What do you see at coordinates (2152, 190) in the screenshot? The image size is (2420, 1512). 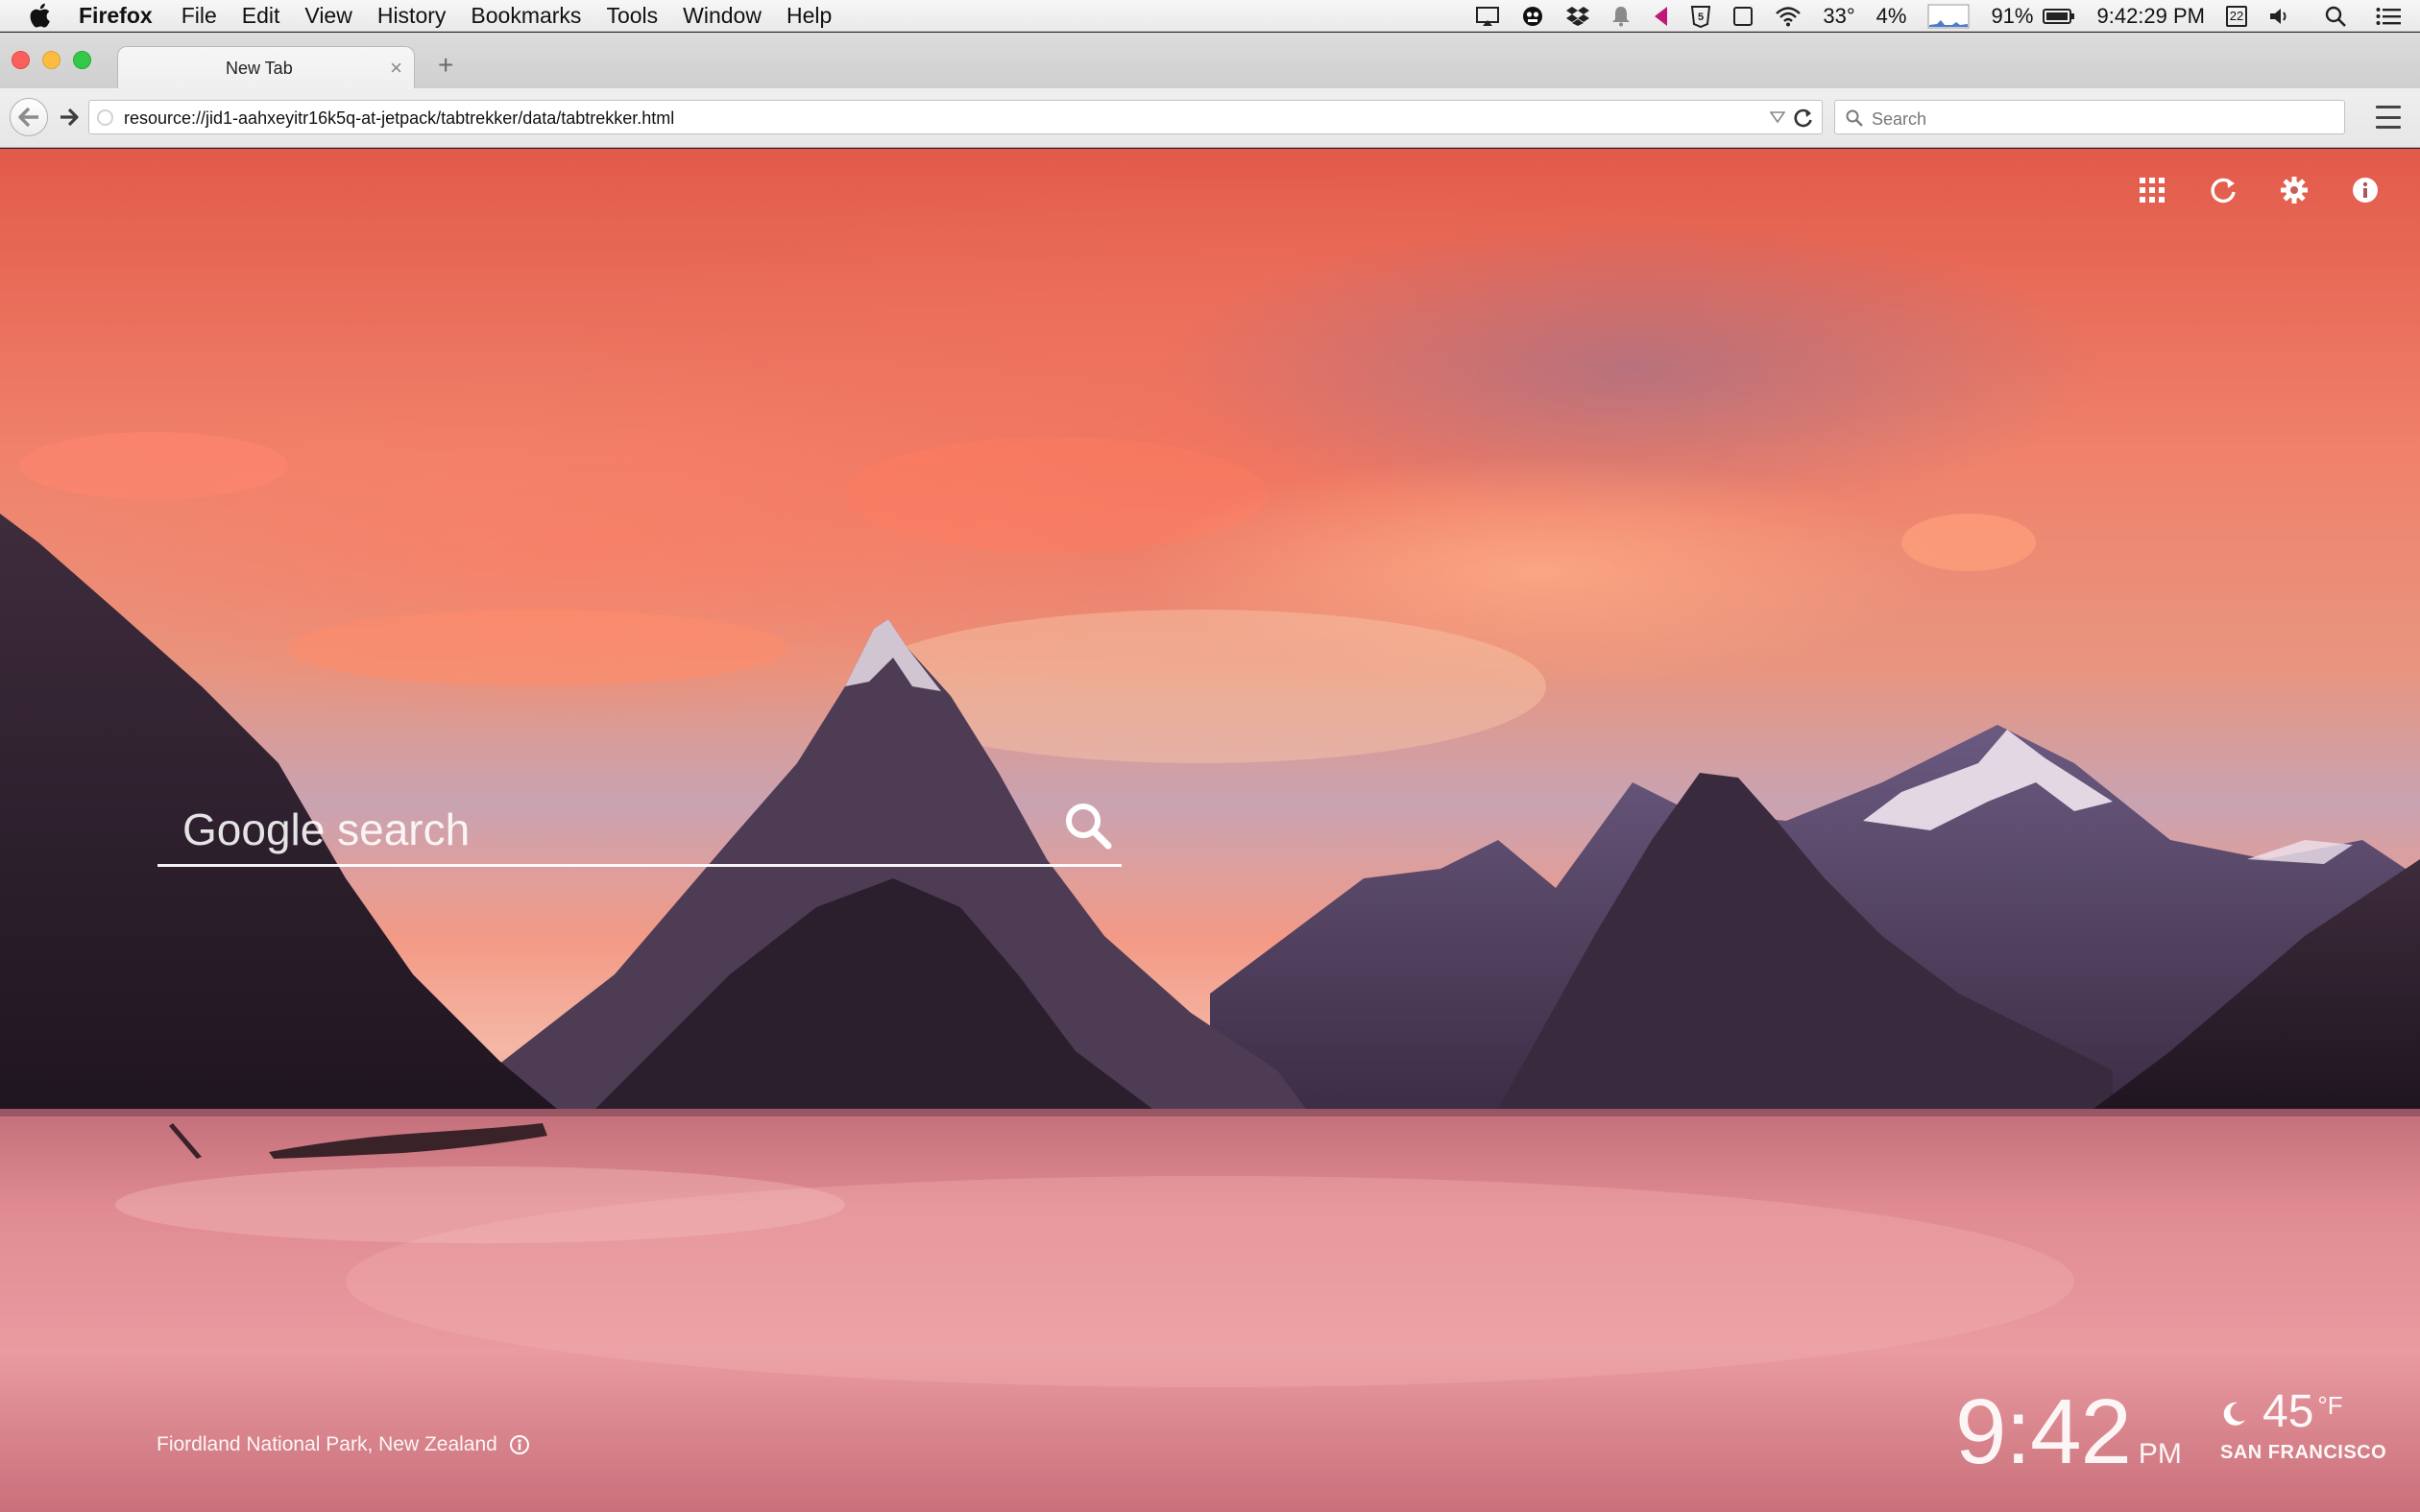 I see `apps-grid-icon` at bounding box center [2152, 190].